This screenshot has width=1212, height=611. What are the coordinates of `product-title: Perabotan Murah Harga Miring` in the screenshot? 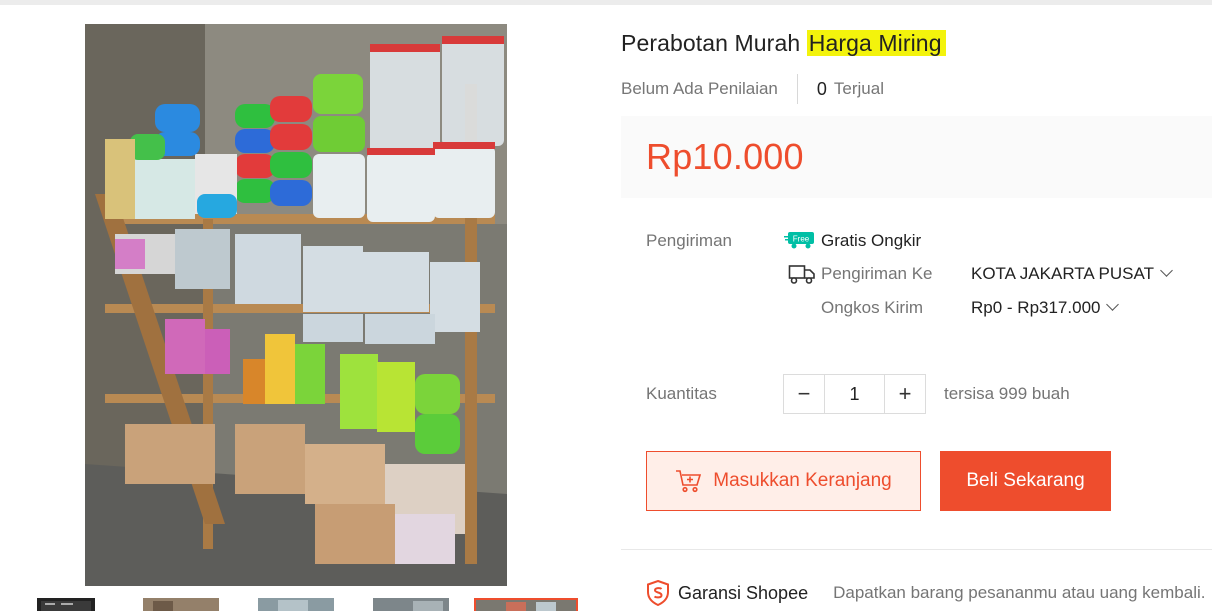 It's located at (783, 43).